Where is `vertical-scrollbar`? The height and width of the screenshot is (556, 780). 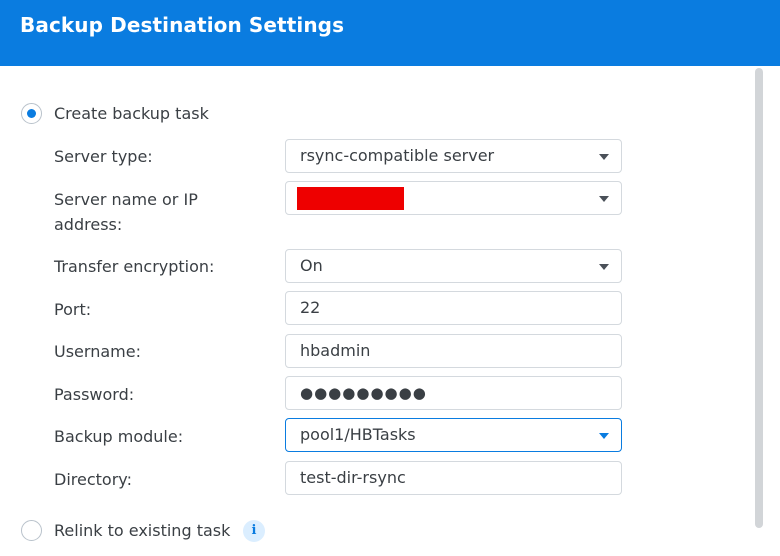
vertical-scrollbar is located at coordinates (759, 298).